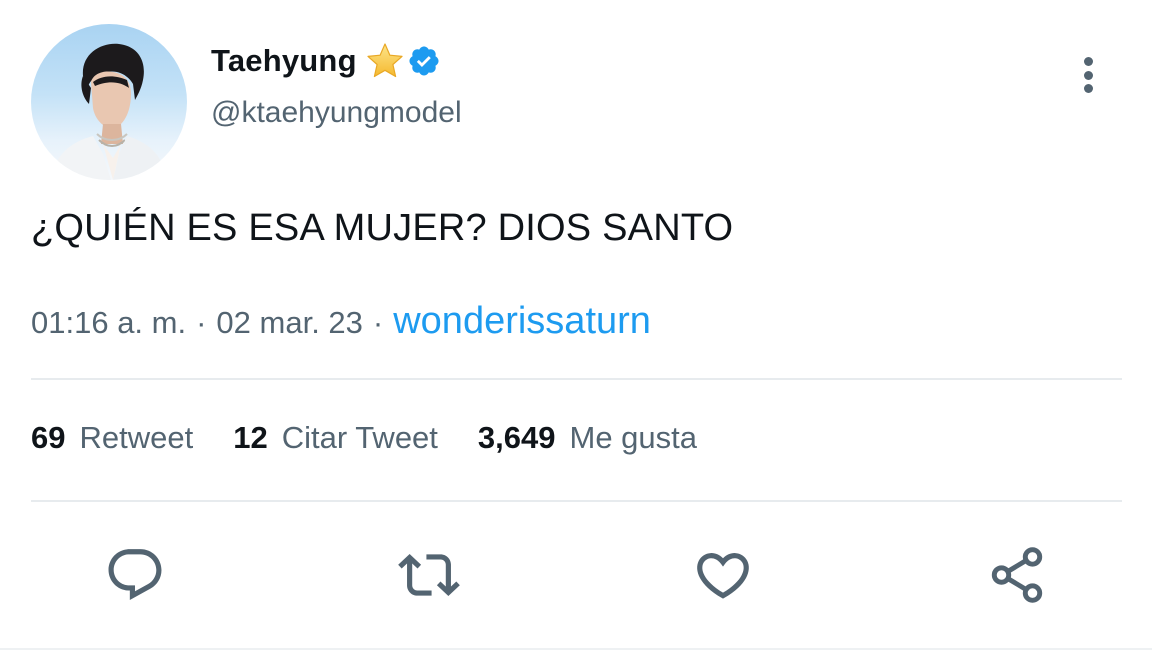 Image resolution: width=1152 pixels, height=666 pixels. What do you see at coordinates (109, 111) in the screenshot?
I see `avatar-image` at bounding box center [109, 111].